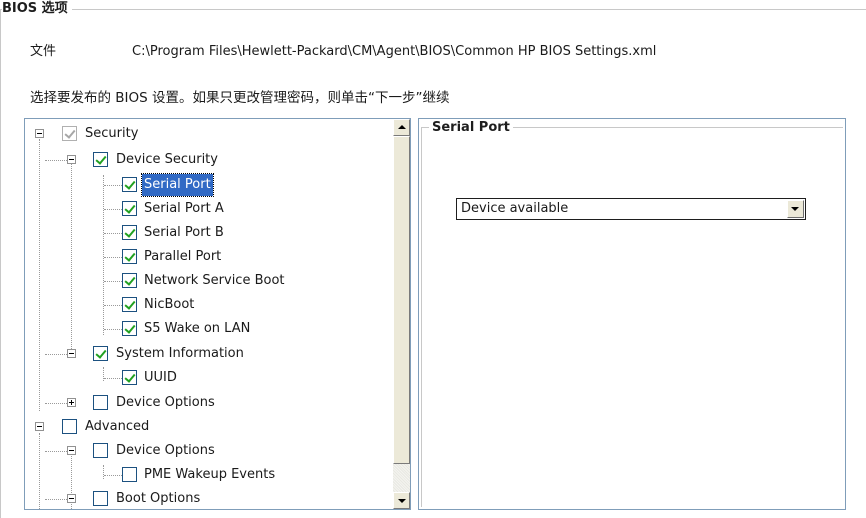 This screenshot has height=518, width=866. I want to click on tree-vertical-scrollbar, so click(401, 314).